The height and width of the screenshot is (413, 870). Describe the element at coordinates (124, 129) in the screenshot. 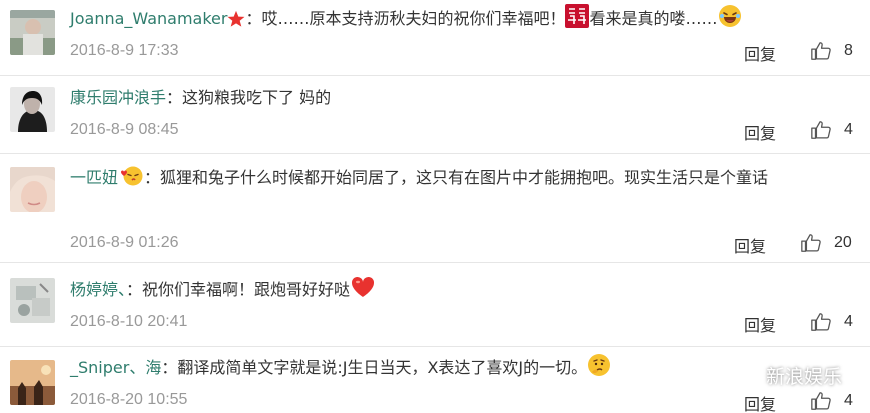

I see `timestamp: 2016-8-9 08:45` at that location.